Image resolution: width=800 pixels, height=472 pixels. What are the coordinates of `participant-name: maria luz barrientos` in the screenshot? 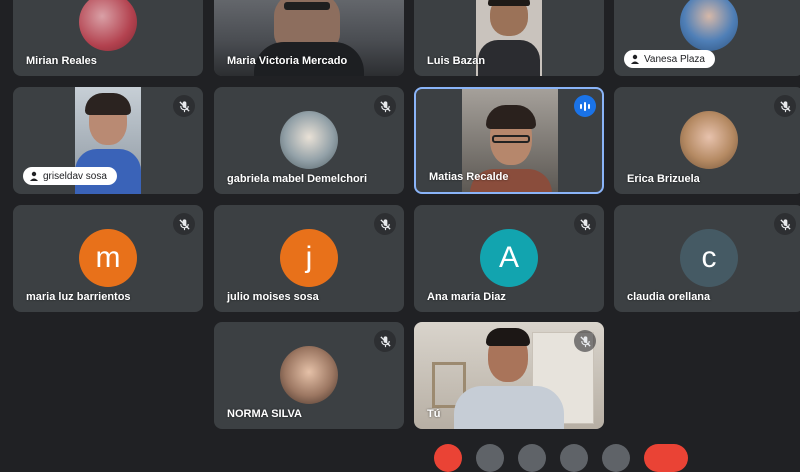 It's located at (78, 297).